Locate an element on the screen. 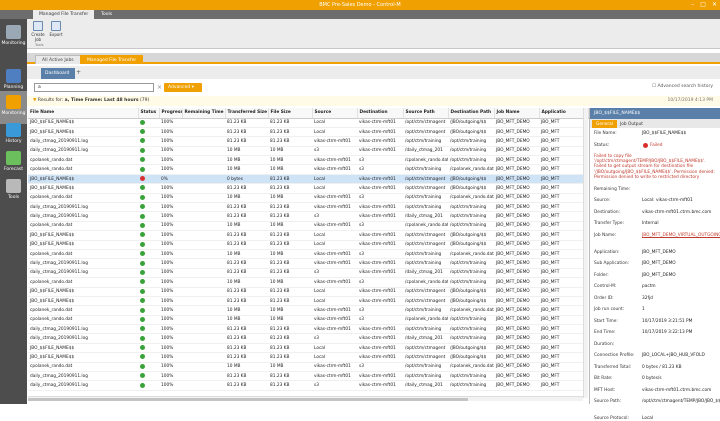 Image resolution: width=720 pixels, height=421 pixels. advanced-search-history-checkbox: ☐ Advanced search history is located at coordinates (682, 86).